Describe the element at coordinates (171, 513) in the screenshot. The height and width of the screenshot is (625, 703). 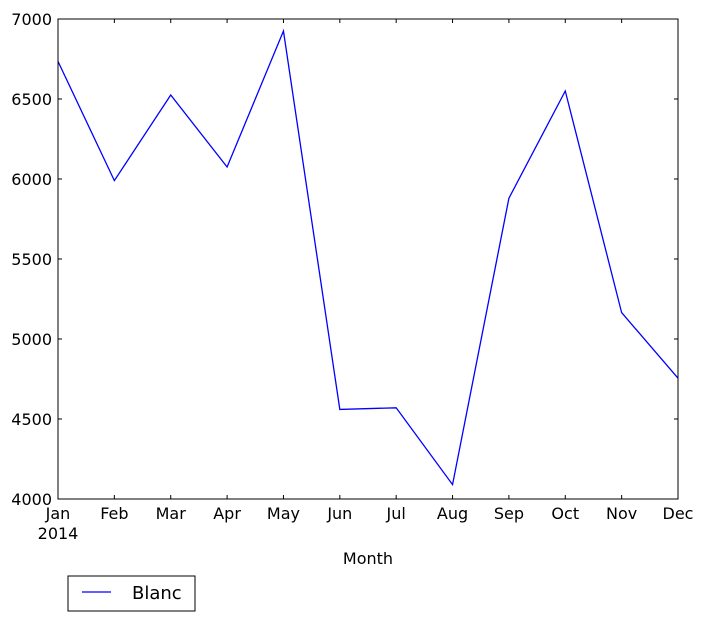
I see `x-tick-label: Mar` at that location.